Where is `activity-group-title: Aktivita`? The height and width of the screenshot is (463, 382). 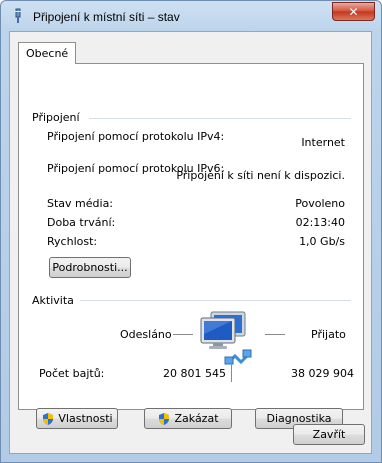
activity-group-title: Aktivita is located at coordinates (53, 300).